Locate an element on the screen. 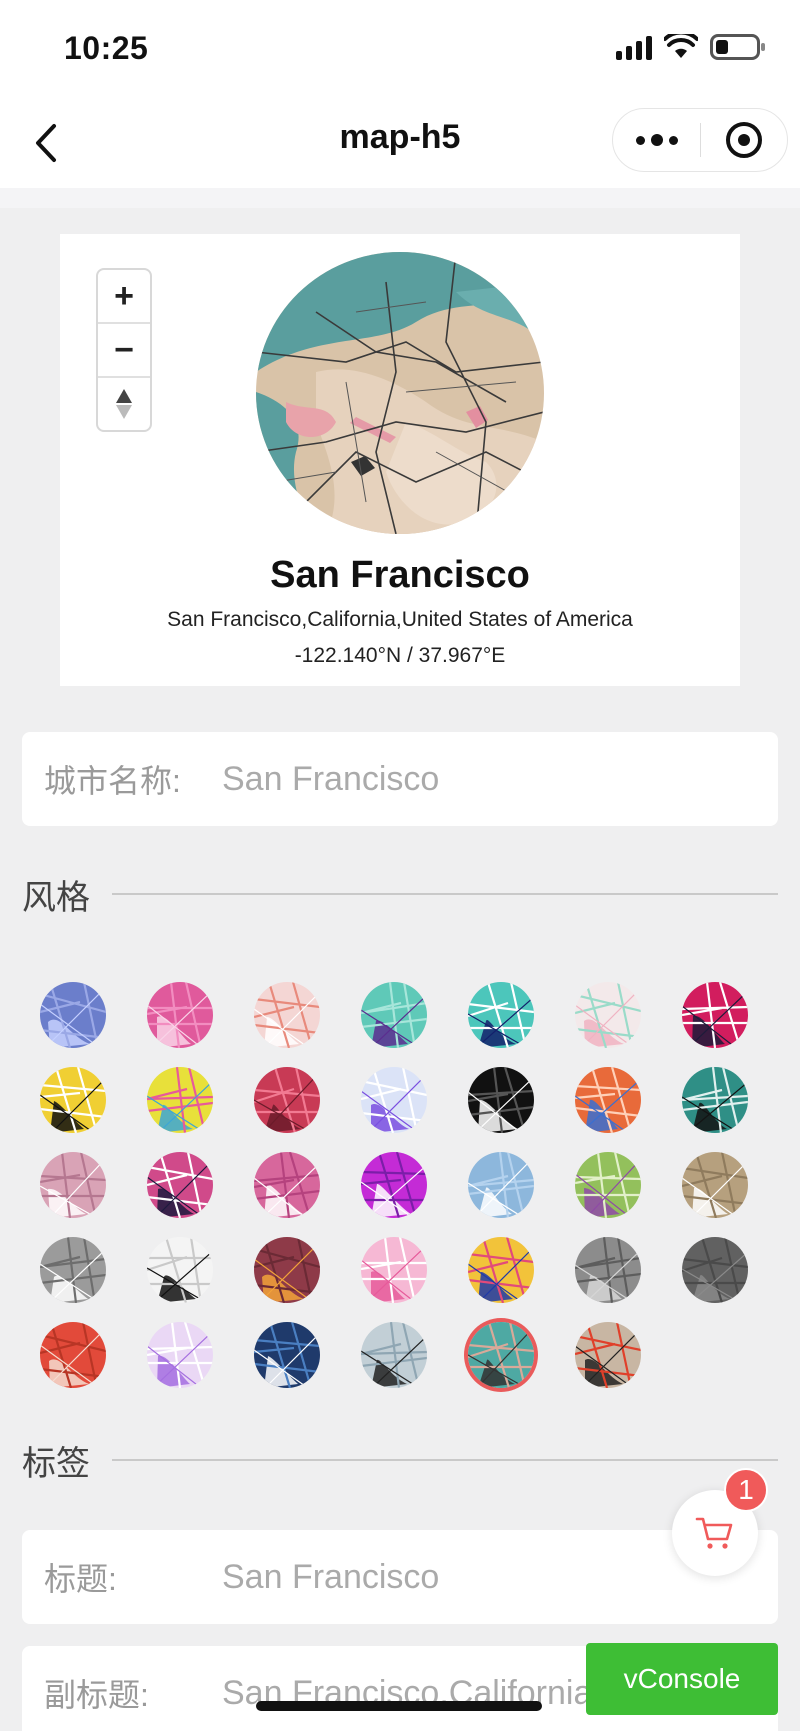 The width and height of the screenshot is (800, 1731). city-name-row: 城市名称: San Francisco is located at coordinates (400, 779).